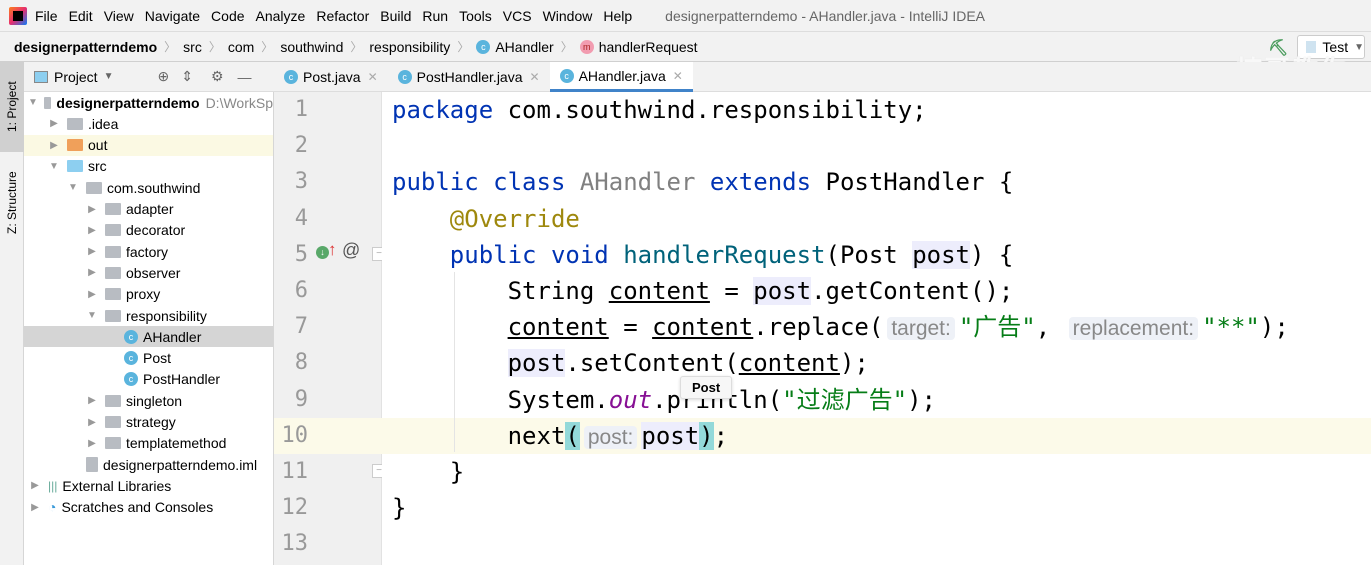  Describe the element at coordinates (148, 251) in the screenshot. I see `tree-item: ▶ factory` at that location.